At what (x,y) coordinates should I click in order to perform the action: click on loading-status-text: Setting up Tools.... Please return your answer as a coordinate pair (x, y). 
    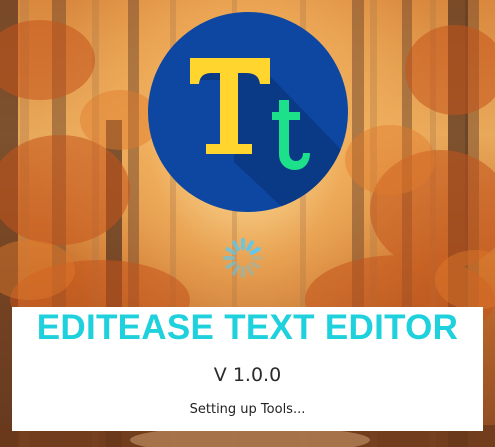
    Looking at the image, I should click on (247, 409).